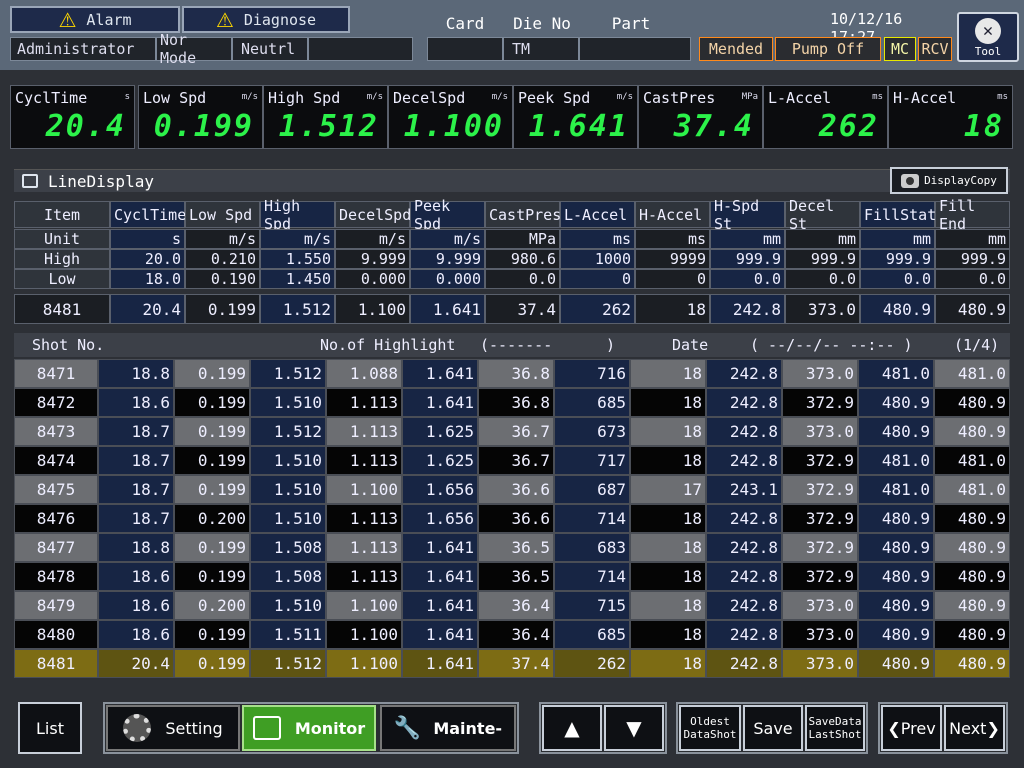 This screenshot has width=1024, height=768. I want to click on shot-cell: 8479, so click(56, 605).